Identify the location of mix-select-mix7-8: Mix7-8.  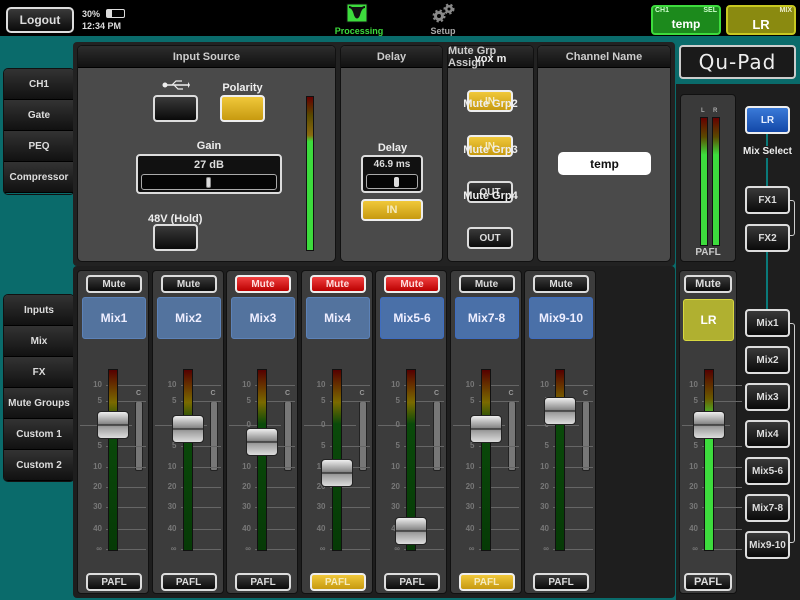
(767, 508).